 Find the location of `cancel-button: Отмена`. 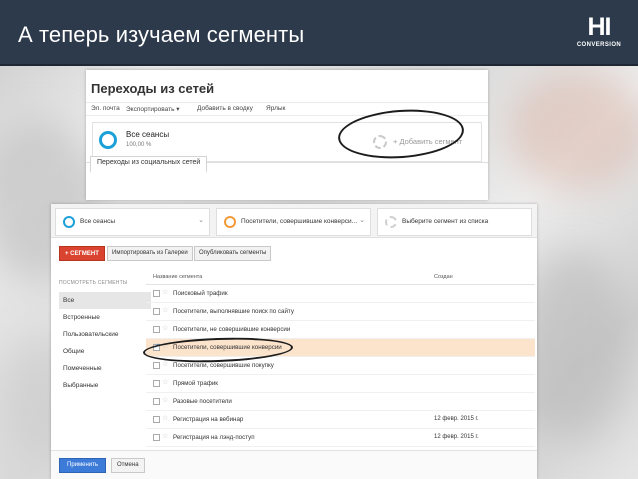

cancel-button: Отмена is located at coordinates (128, 465).